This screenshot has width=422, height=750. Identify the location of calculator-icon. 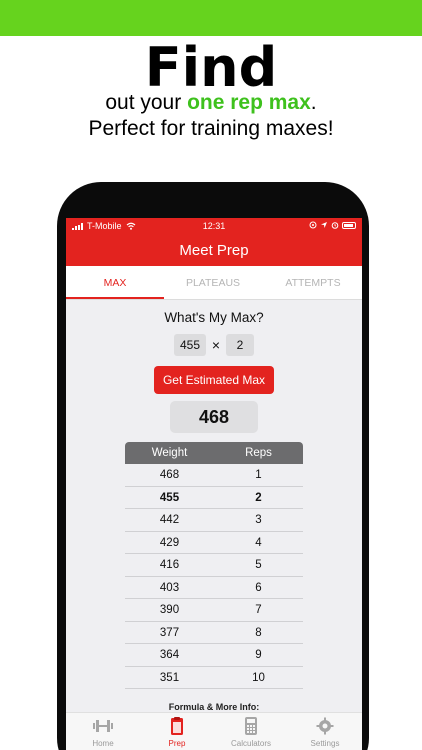
(251, 726).